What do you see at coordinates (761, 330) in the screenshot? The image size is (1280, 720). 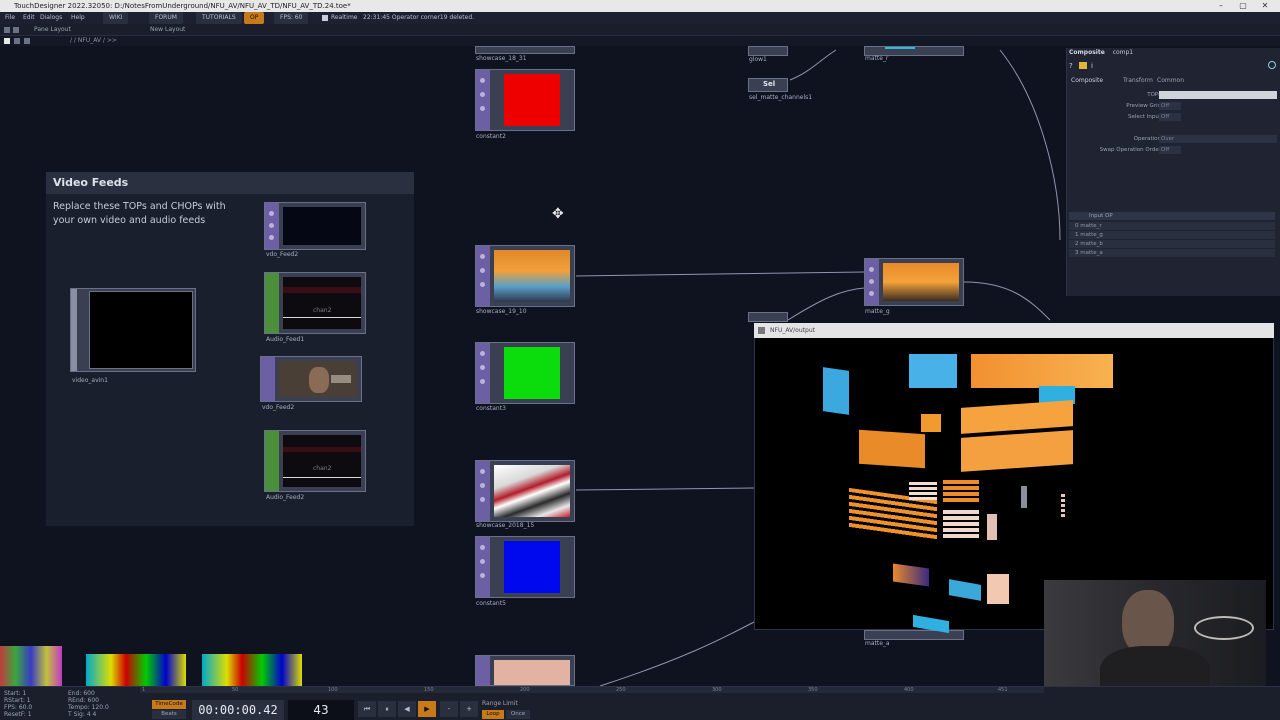 I see `viewer-app-icon` at bounding box center [761, 330].